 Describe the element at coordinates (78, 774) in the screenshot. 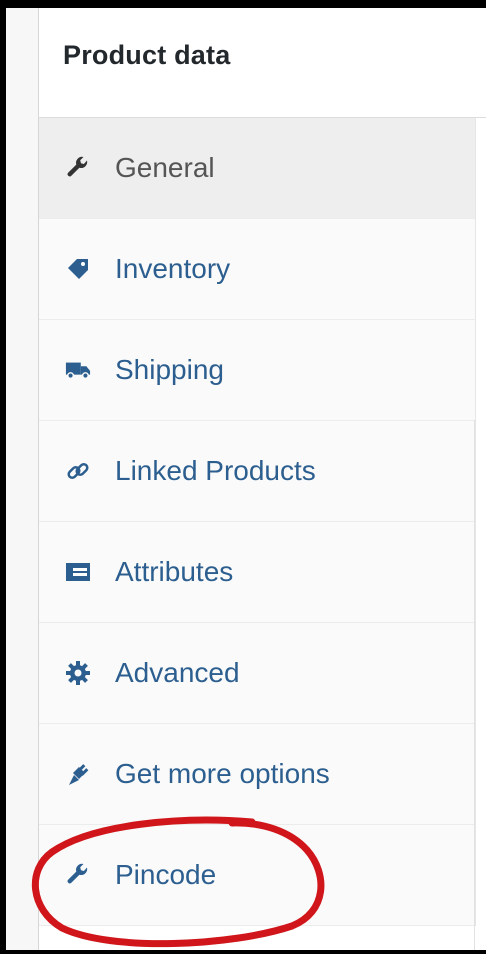

I see `plug-icon` at that location.